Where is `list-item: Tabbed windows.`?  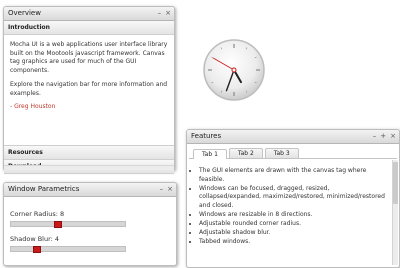
list-item: Tabbed windows. is located at coordinates (294, 242).